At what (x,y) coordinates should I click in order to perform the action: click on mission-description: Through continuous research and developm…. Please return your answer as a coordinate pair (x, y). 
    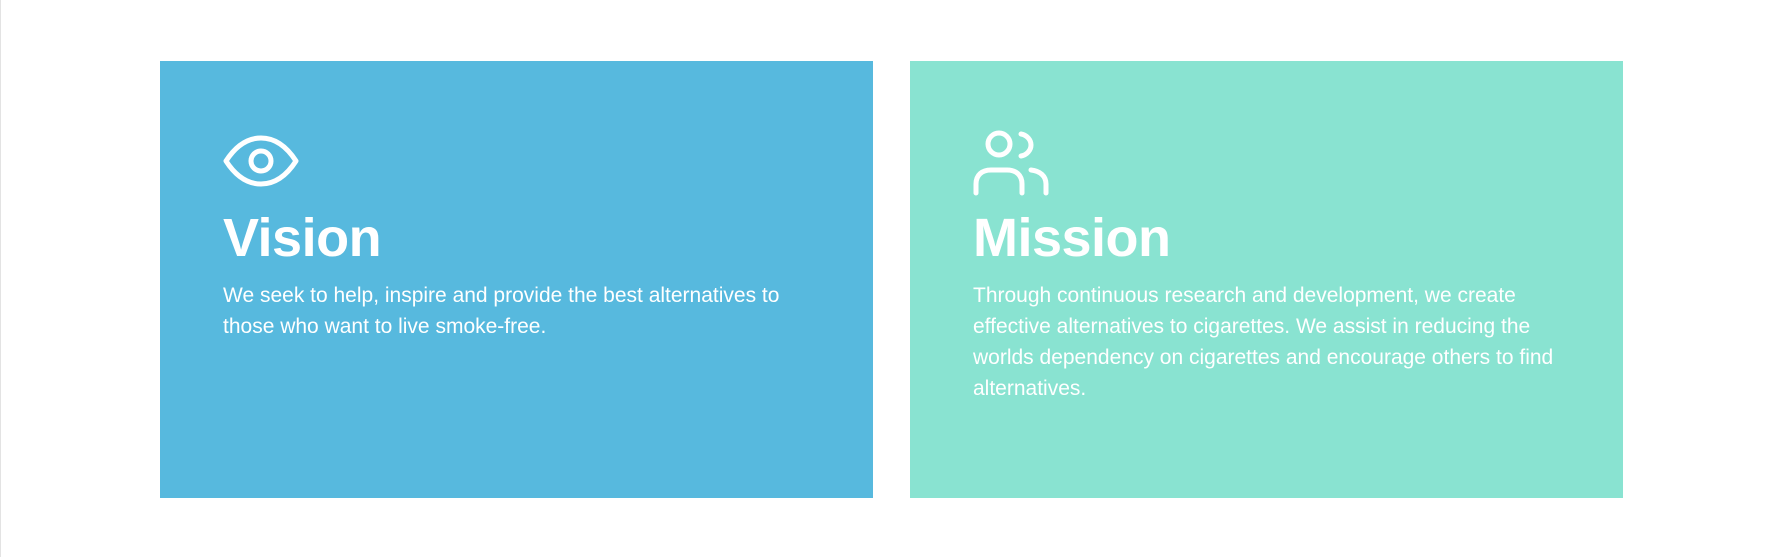
    Looking at the image, I should click on (1263, 342).